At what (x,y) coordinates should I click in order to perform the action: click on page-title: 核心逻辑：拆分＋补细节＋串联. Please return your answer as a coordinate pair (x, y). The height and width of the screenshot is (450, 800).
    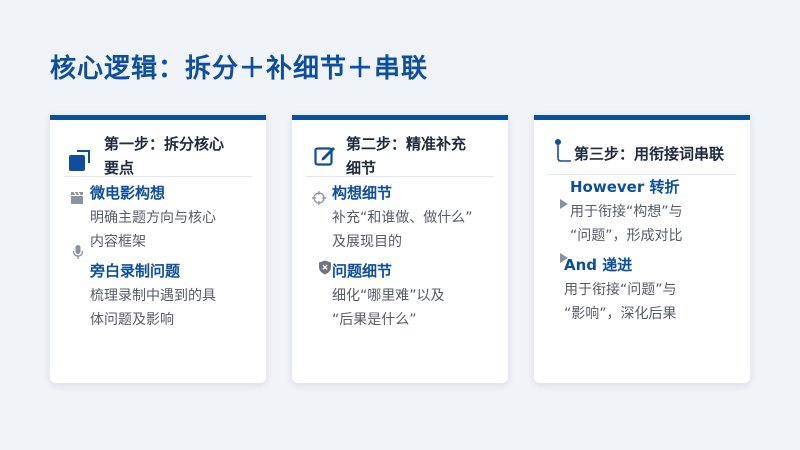
    Looking at the image, I should click on (239, 69).